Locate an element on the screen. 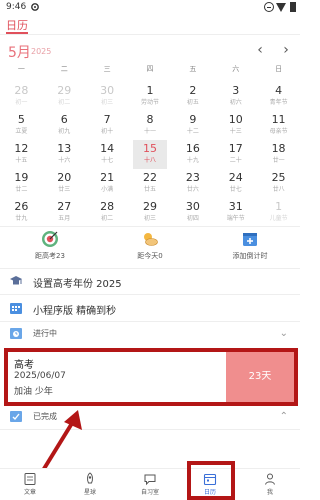 The image size is (320, 500). calendar-add-icon is located at coordinates (250, 239).